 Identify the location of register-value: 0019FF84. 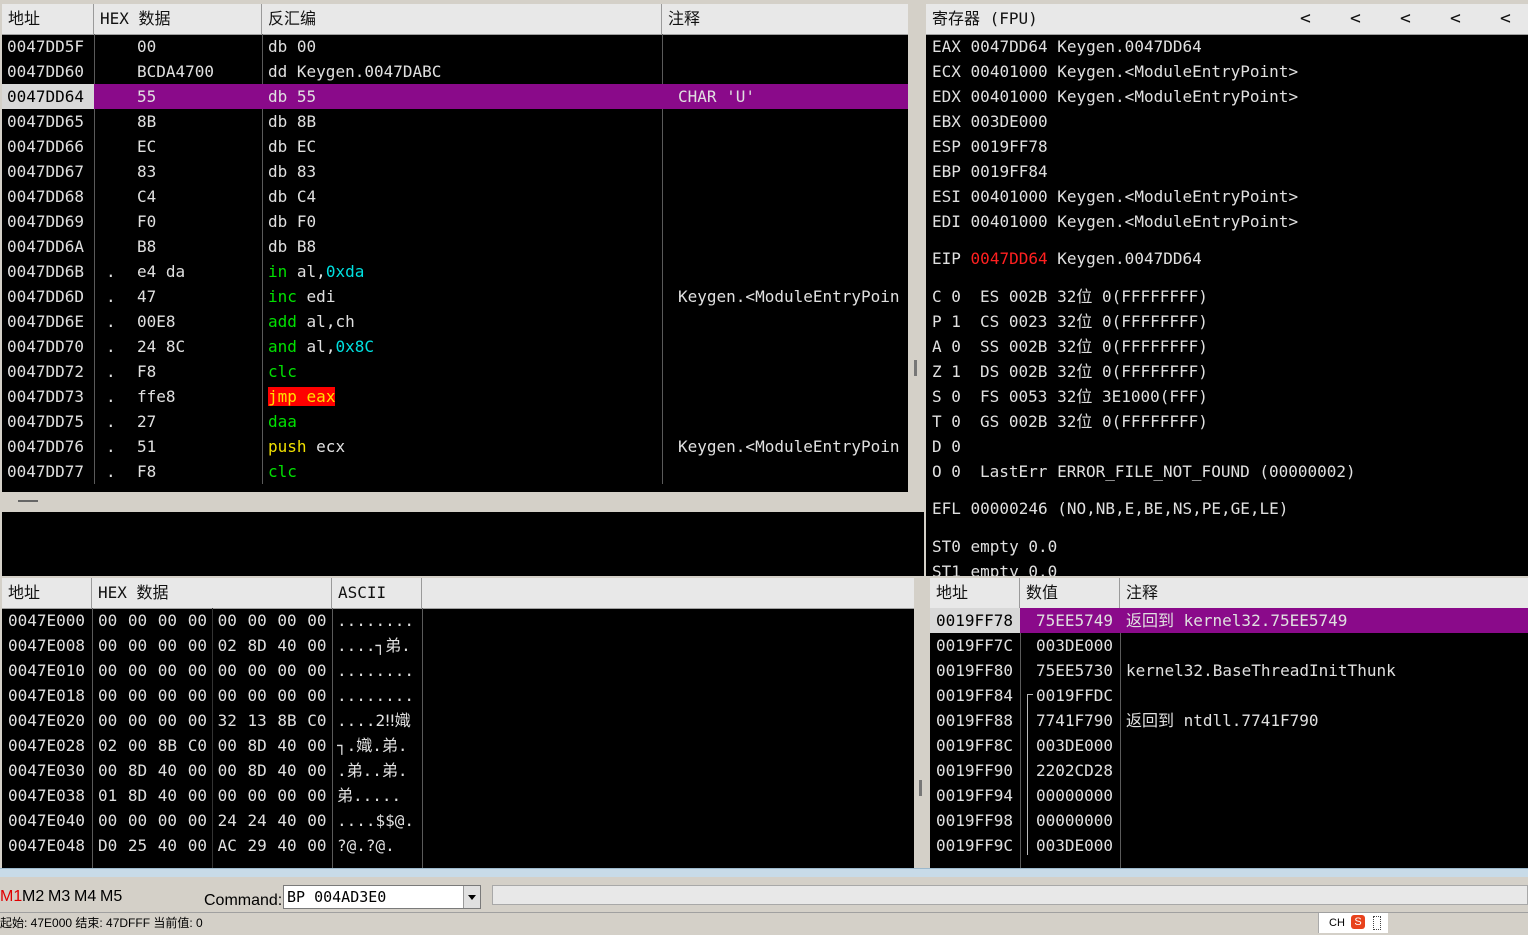
(1009, 171).